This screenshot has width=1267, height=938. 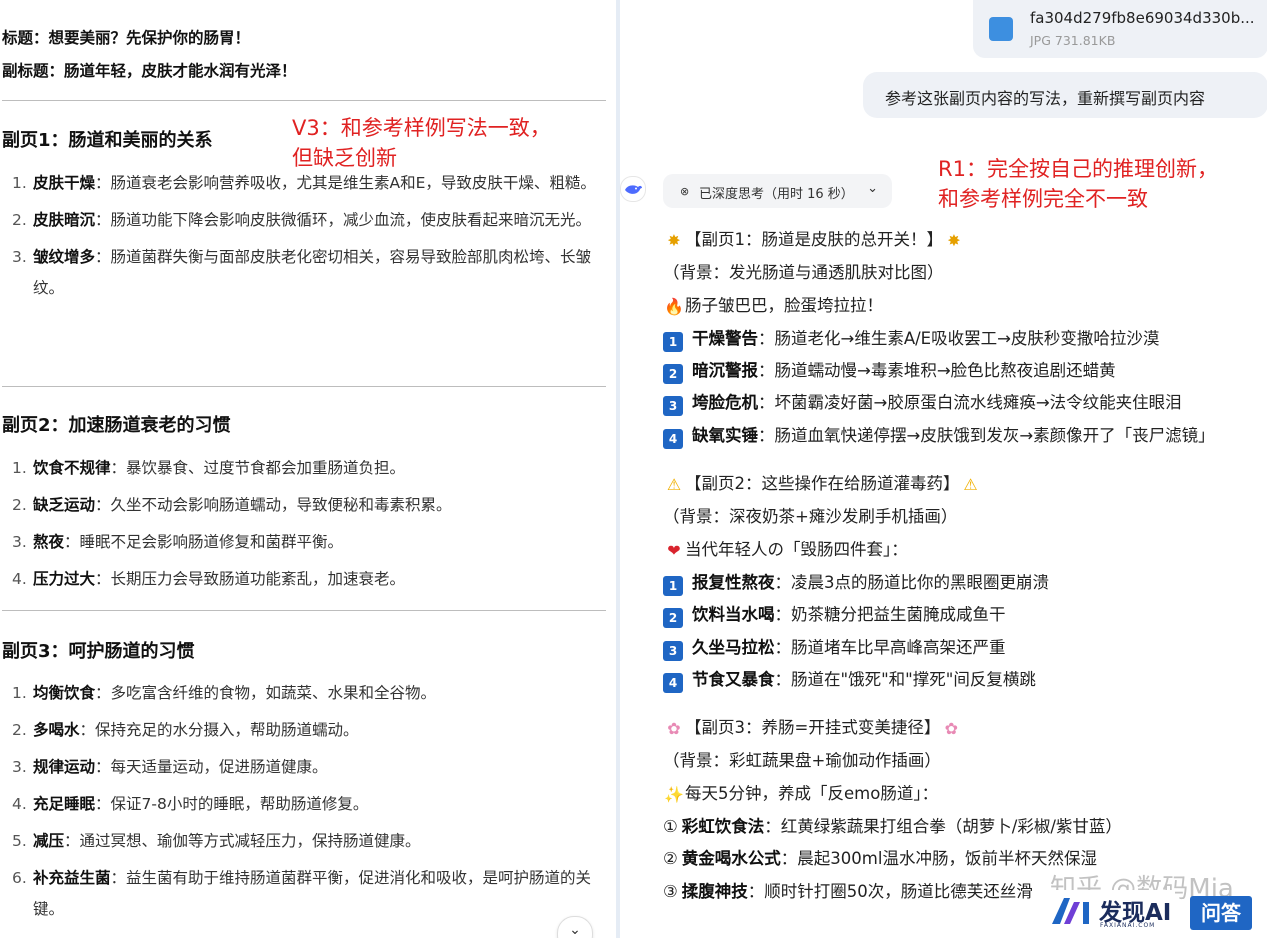 I want to click on brand-subtitle: FAXIANAI.COM, so click(x=1128, y=925).